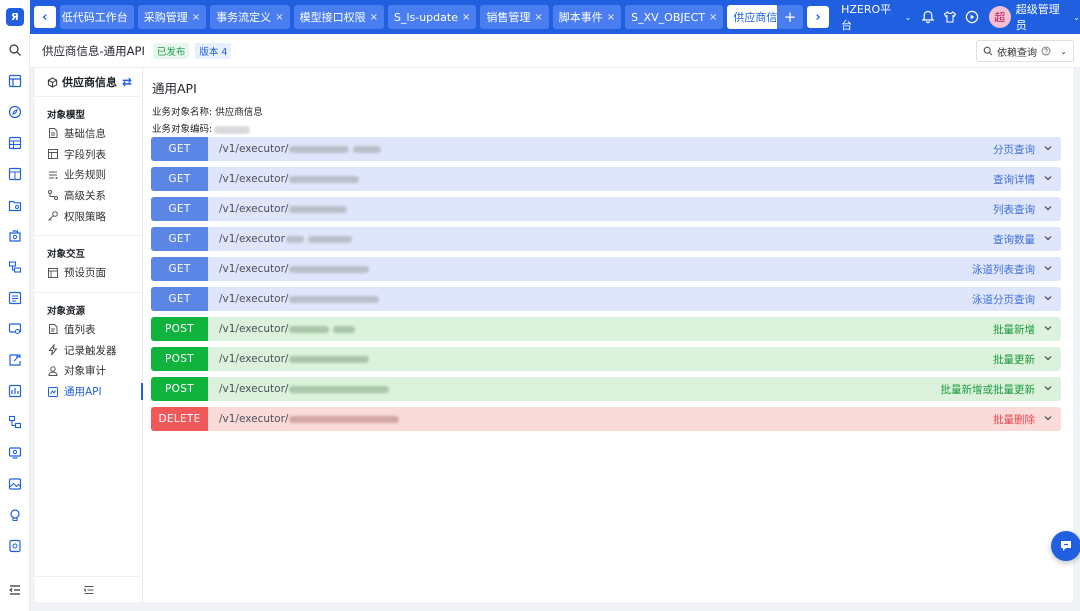 The width and height of the screenshot is (1080, 611). Describe the element at coordinates (606, 239) in the screenshot. I see `api-row: GET/v1/executor 查询数量` at that location.